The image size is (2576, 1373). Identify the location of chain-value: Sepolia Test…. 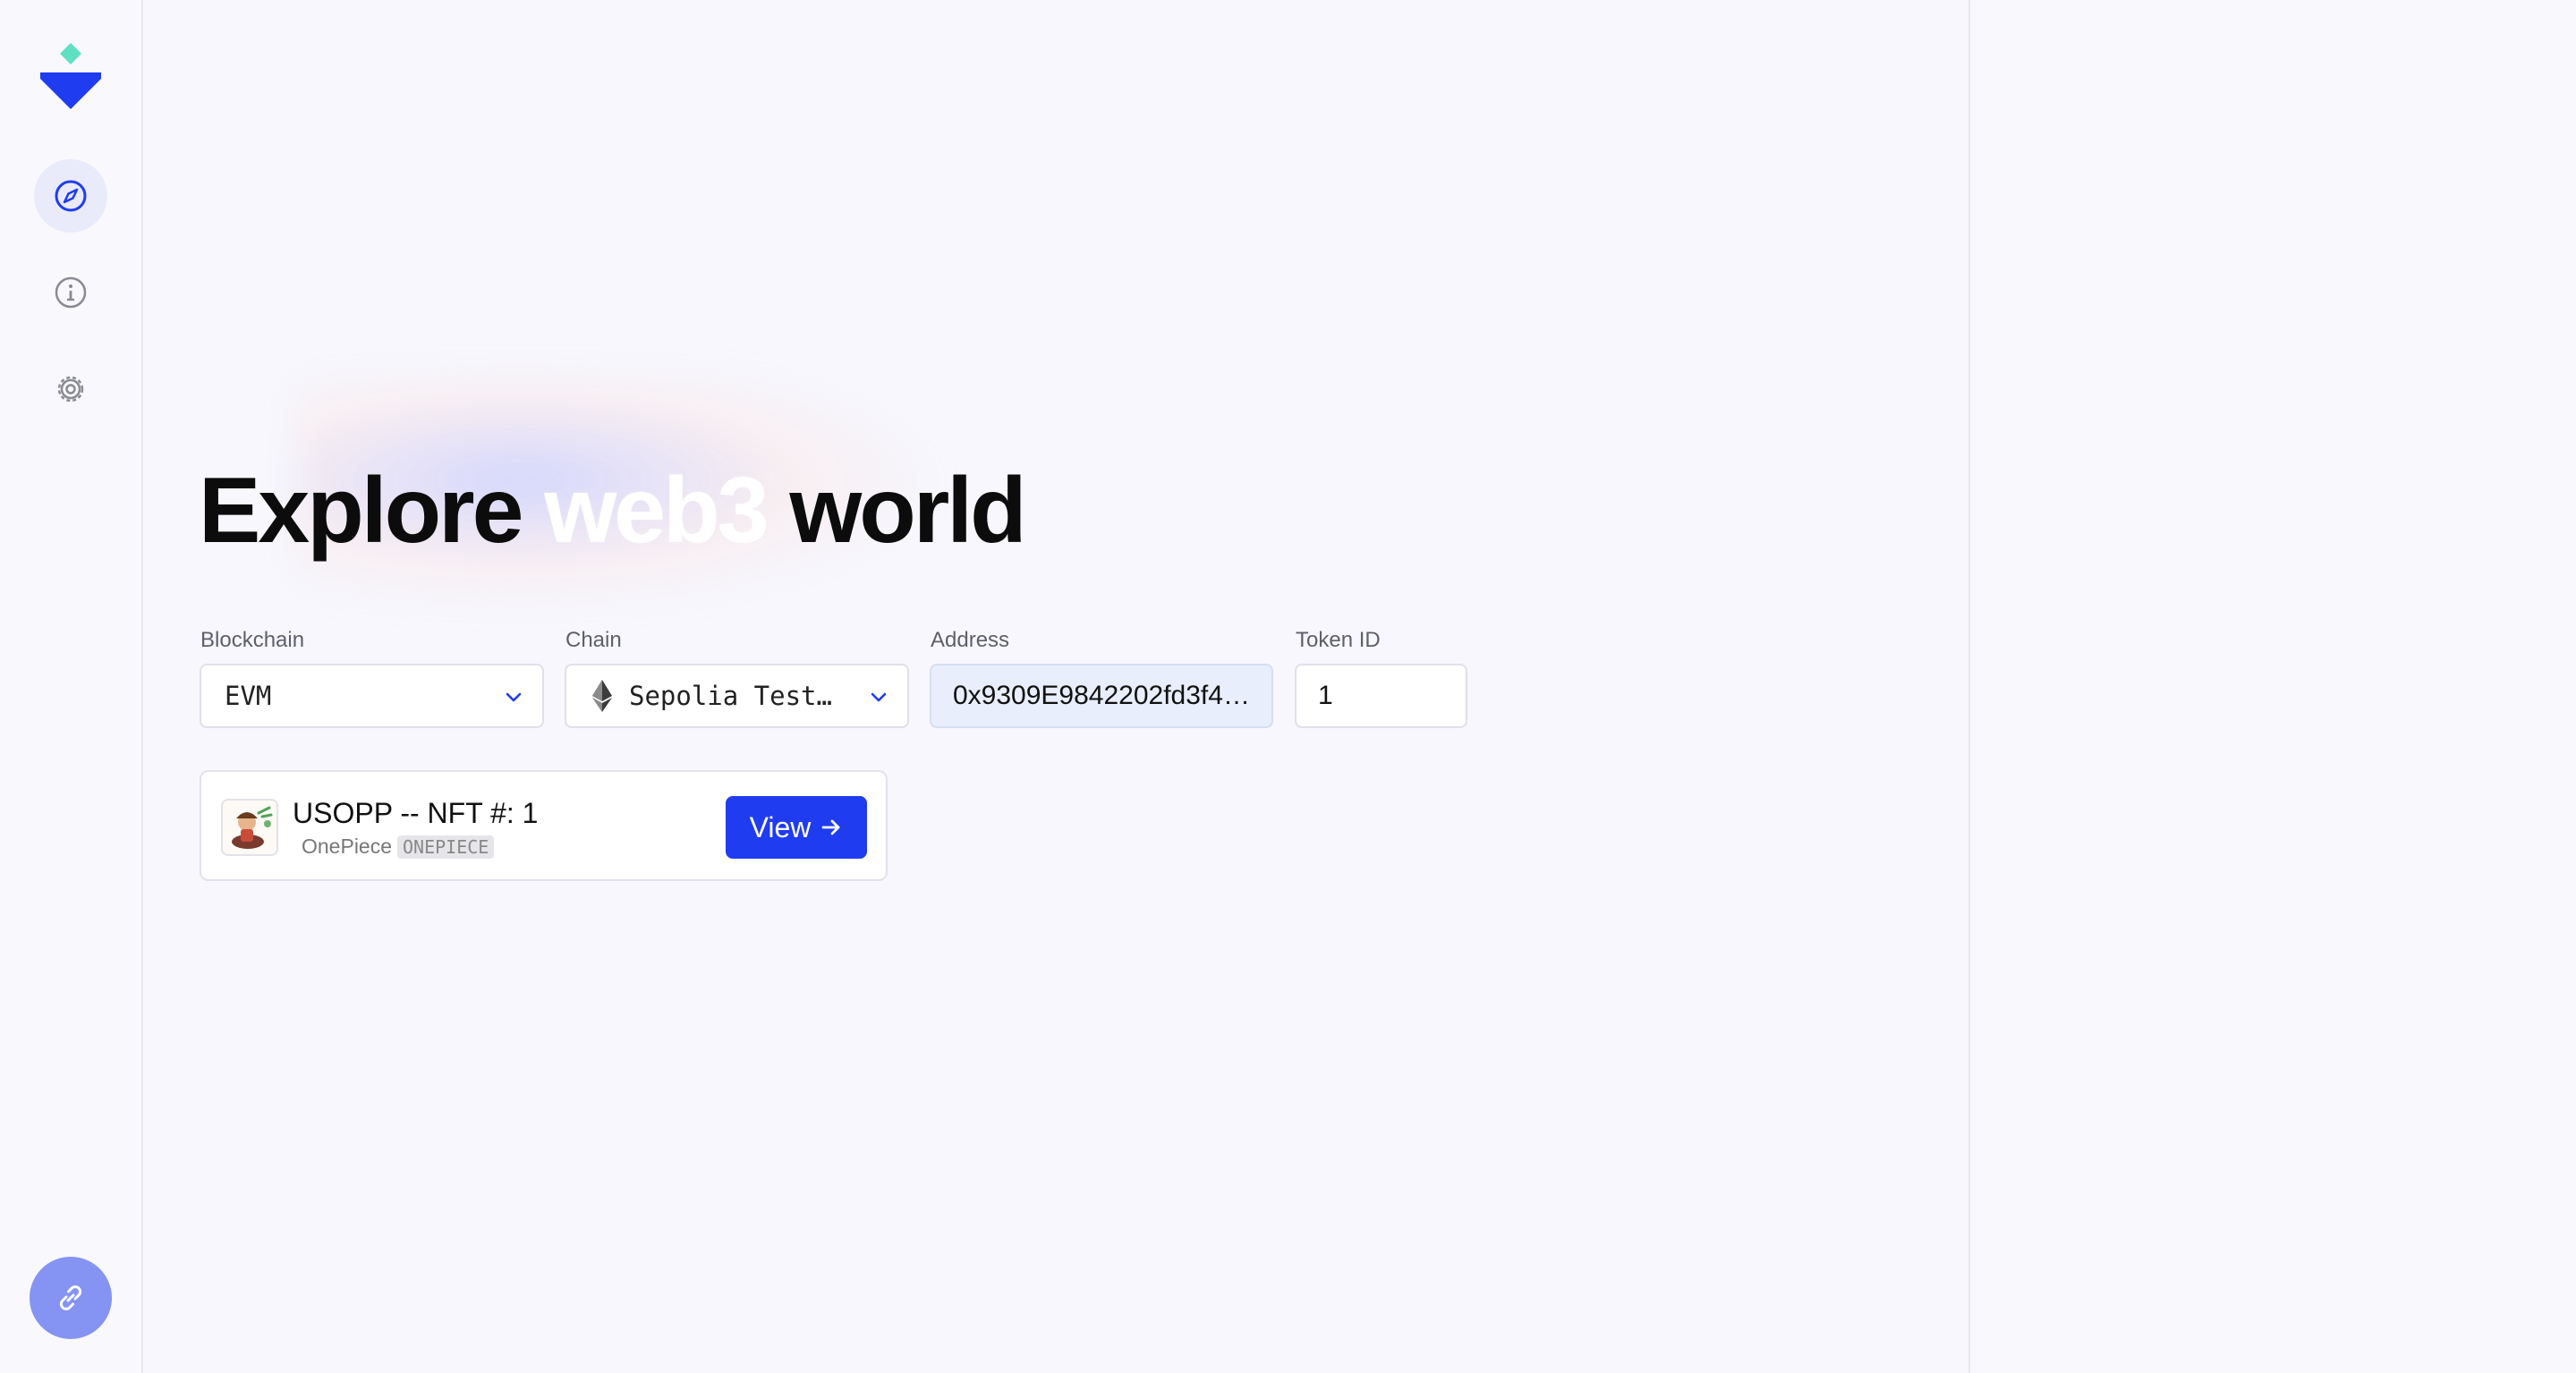
(730, 696).